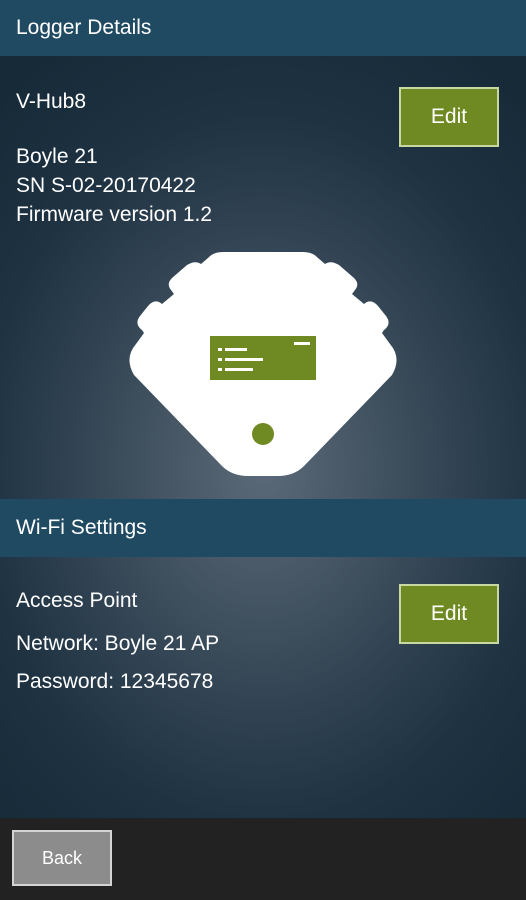  I want to click on bottom-bar: Back, so click(263, 859).